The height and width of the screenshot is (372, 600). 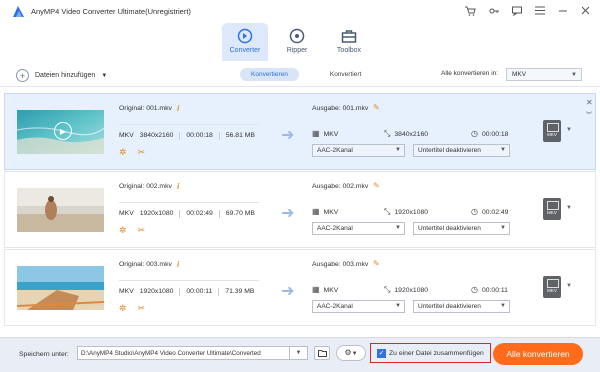 What do you see at coordinates (349, 42) in the screenshot?
I see `tab-toolbox: Toolbox` at bounding box center [349, 42].